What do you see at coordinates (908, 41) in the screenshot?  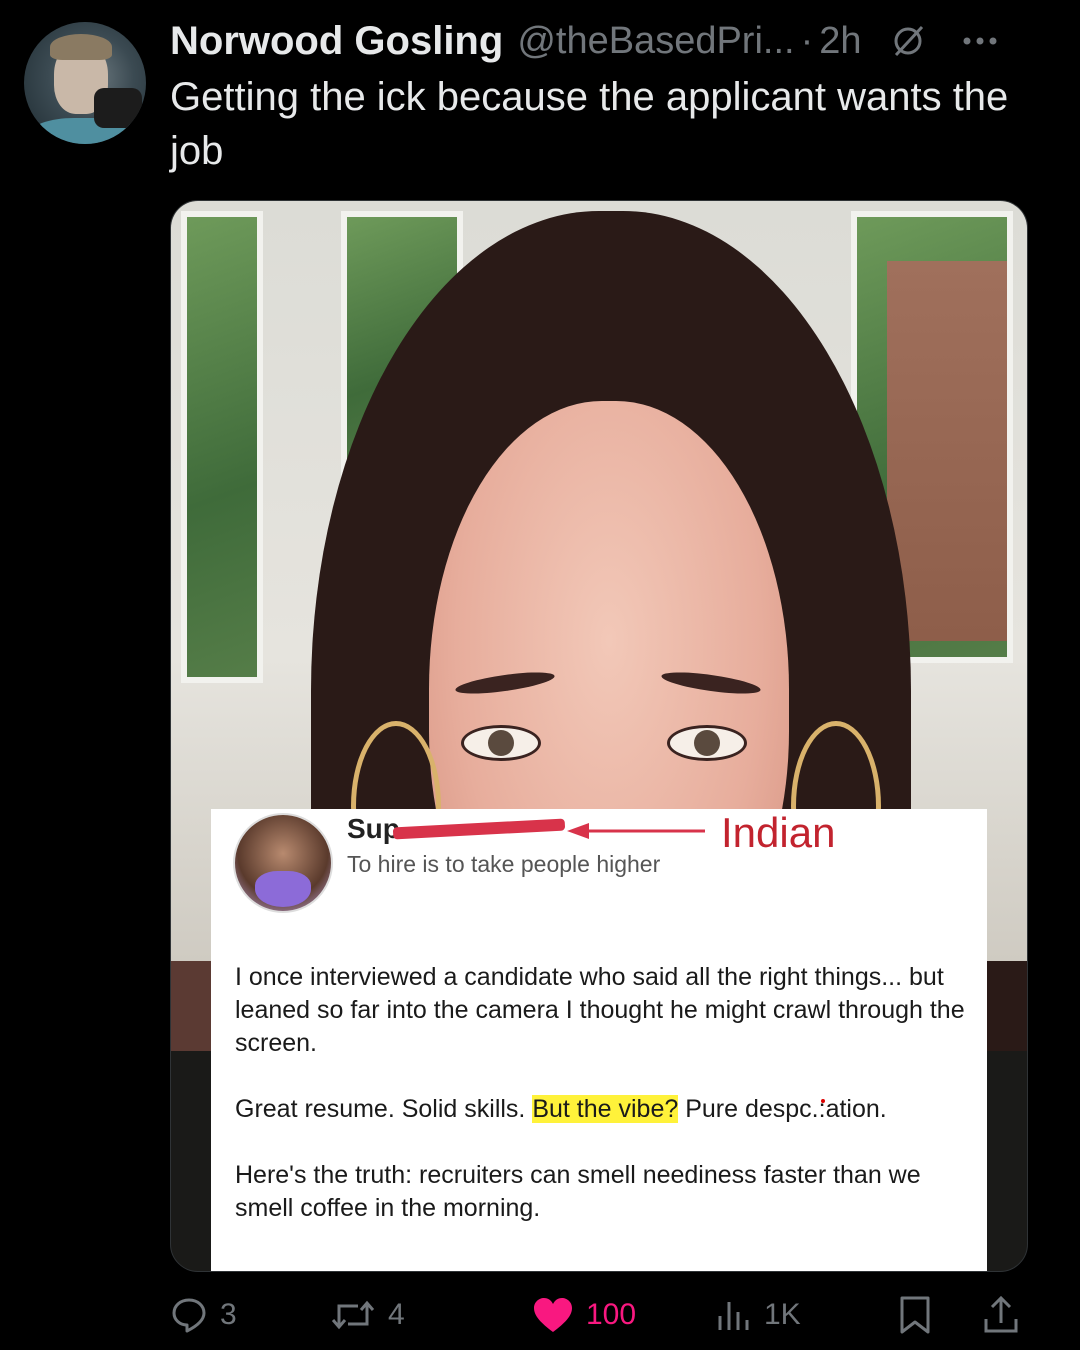 I see `grok-icon` at bounding box center [908, 41].